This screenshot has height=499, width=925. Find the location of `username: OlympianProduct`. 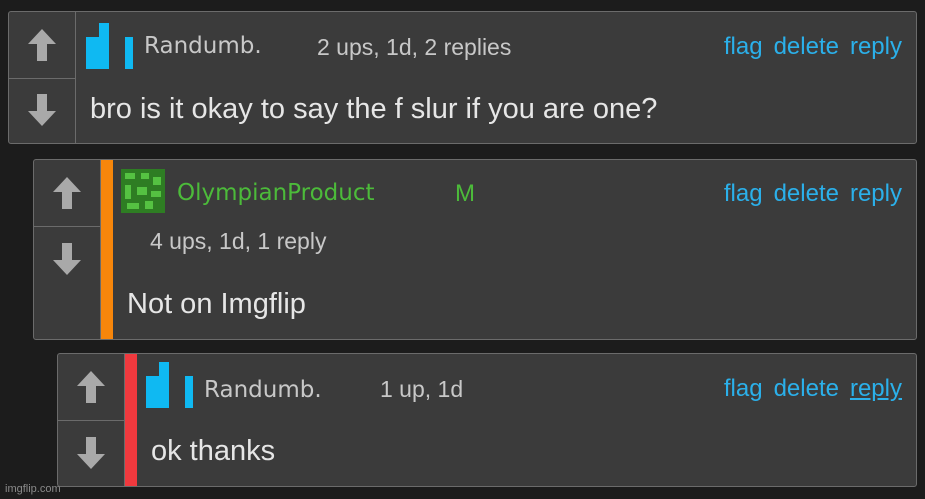

username: OlympianProduct is located at coordinates (276, 193).